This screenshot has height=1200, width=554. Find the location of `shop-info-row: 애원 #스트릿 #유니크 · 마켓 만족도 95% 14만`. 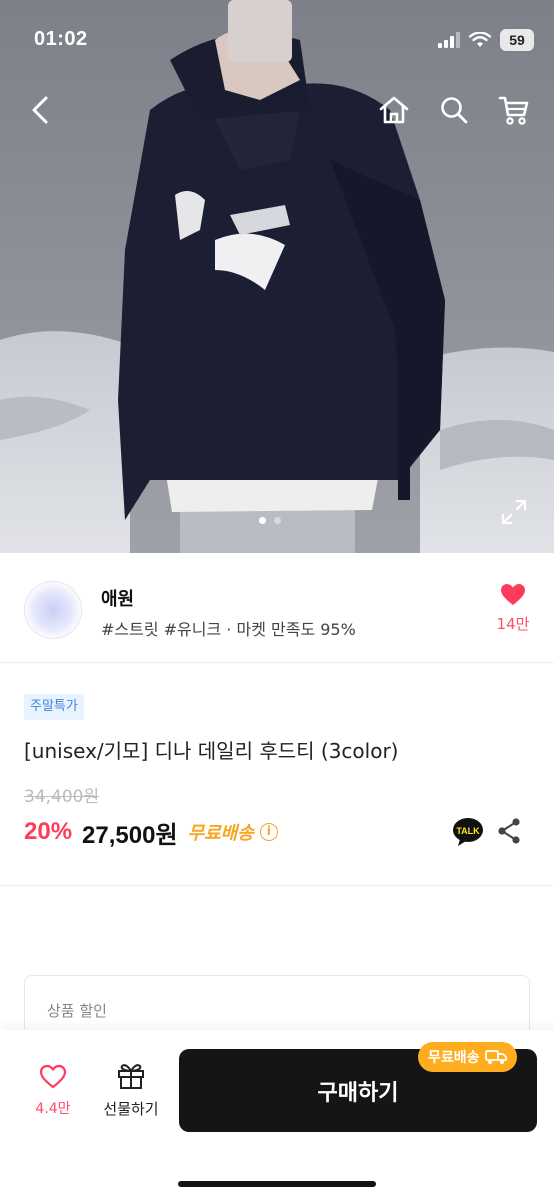

shop-info-row: 애원 #스트릿 #유니크 · 마켓 만족도 95% 14만 is located at coordinates (277, 608).